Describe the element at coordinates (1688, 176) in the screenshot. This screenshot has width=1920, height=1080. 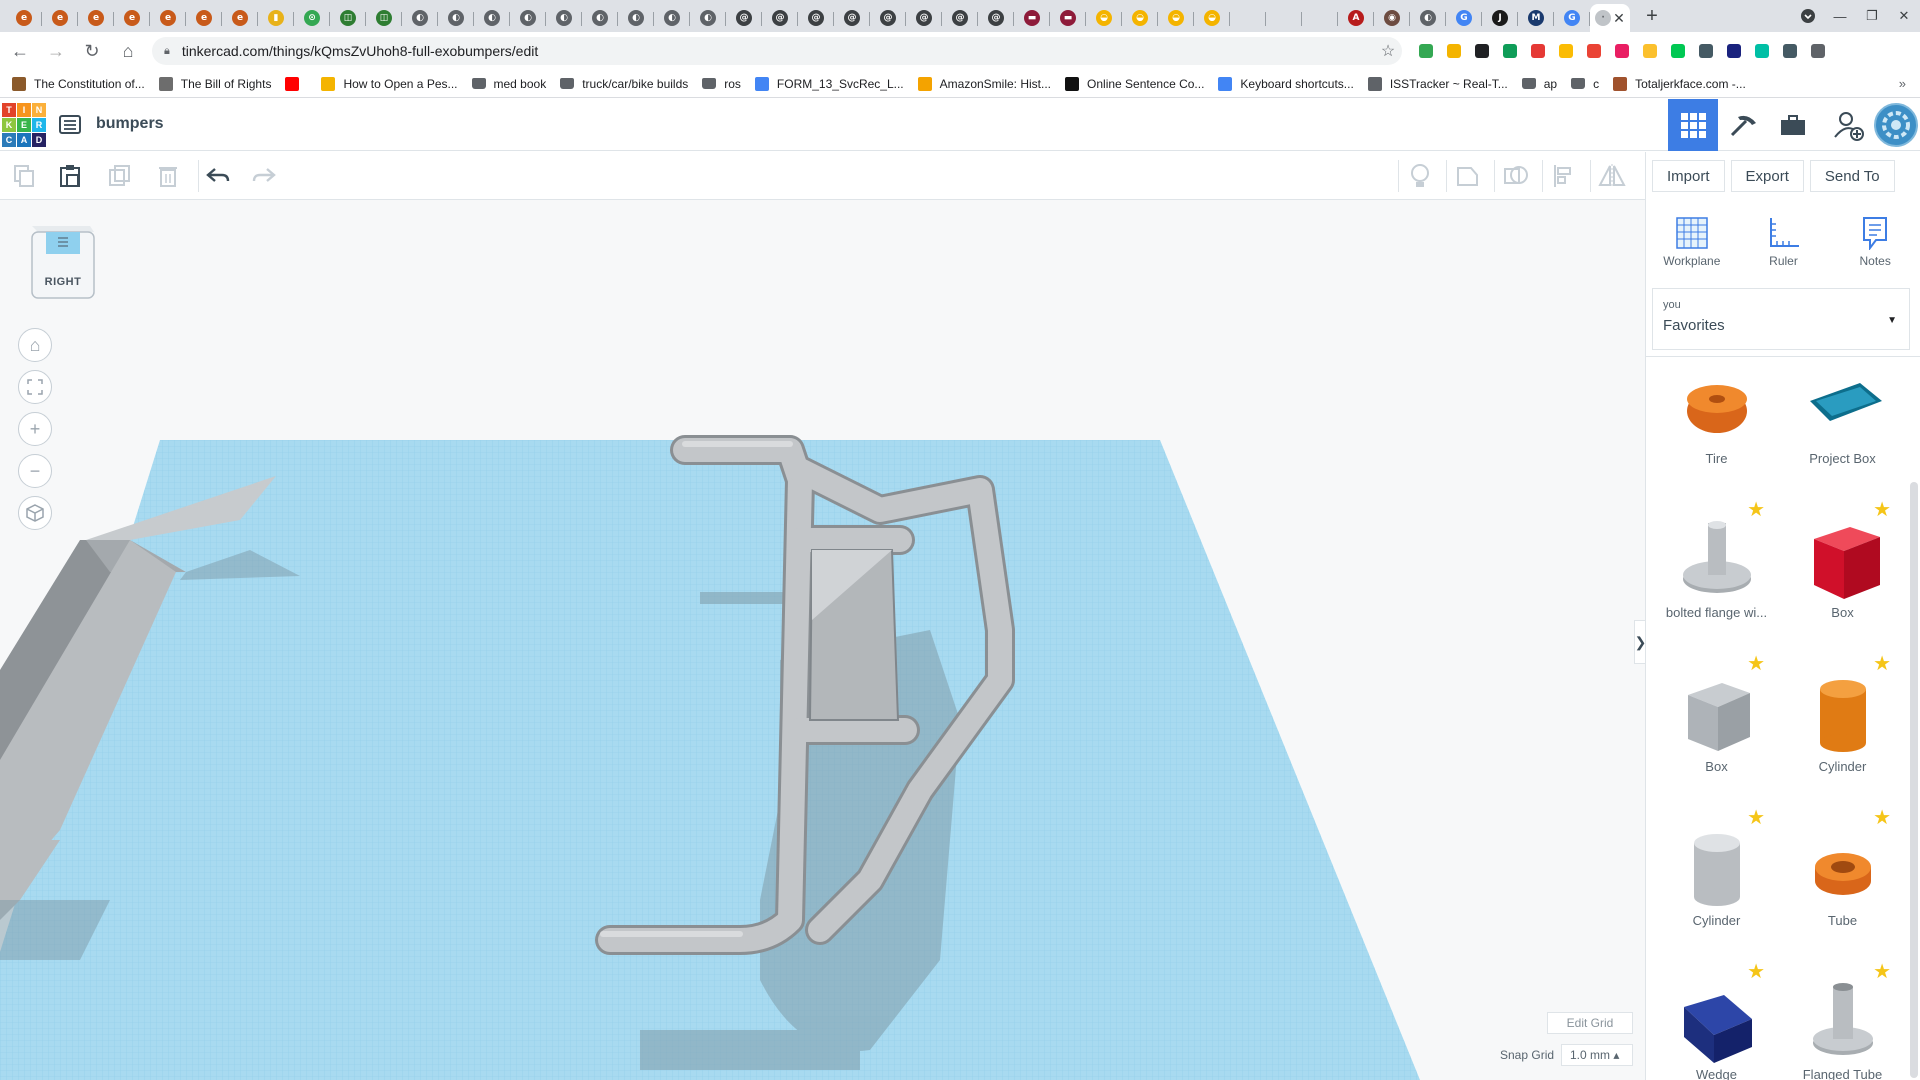
I see `import-button: Import` at that location.